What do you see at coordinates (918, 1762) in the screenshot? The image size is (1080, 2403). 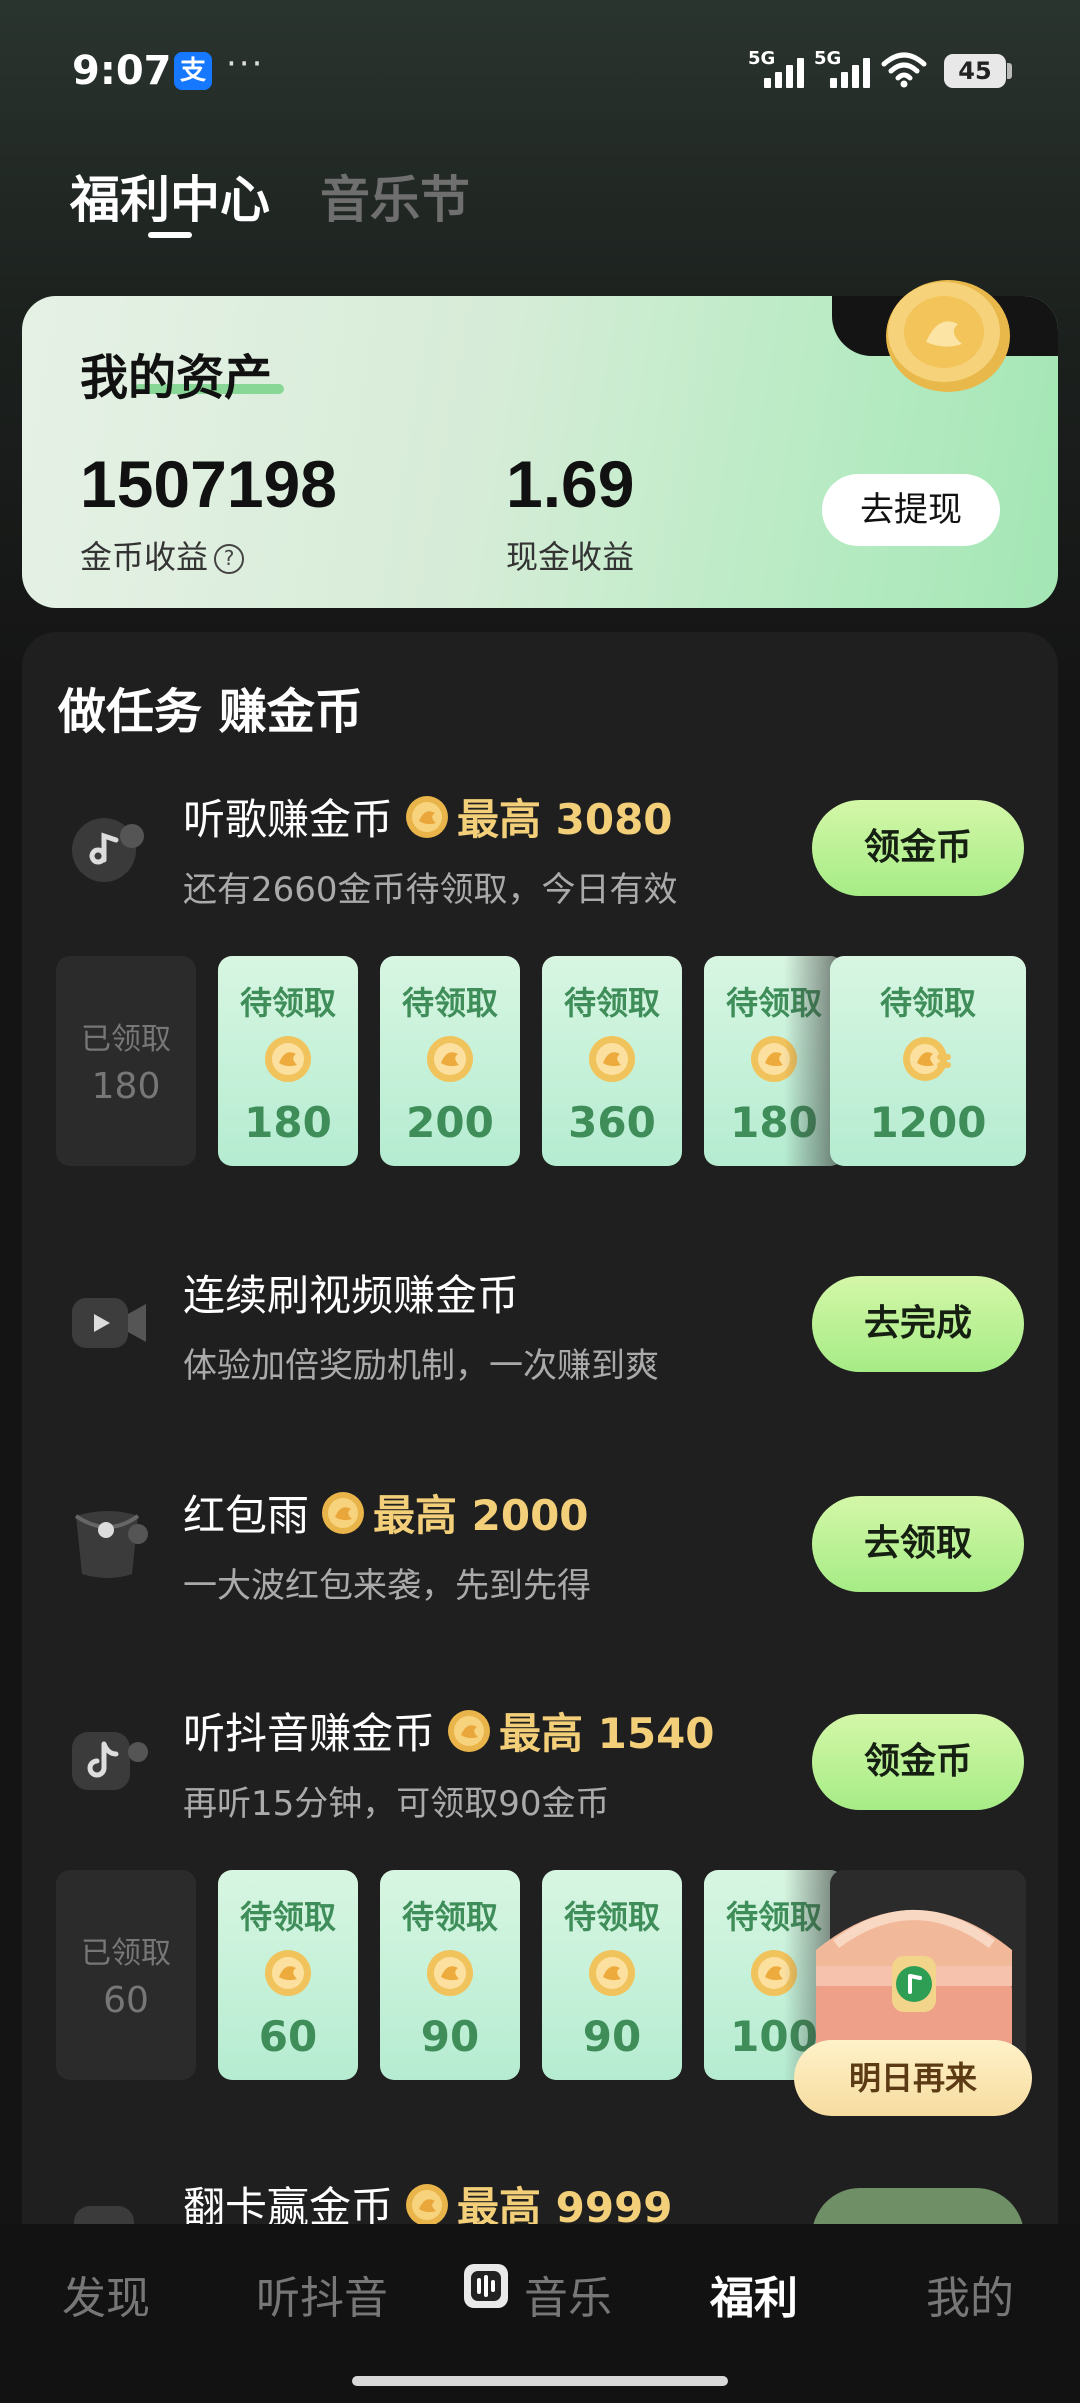 I see `claim-coins-button-2: 领金币` at bounding box center [918, 1762].